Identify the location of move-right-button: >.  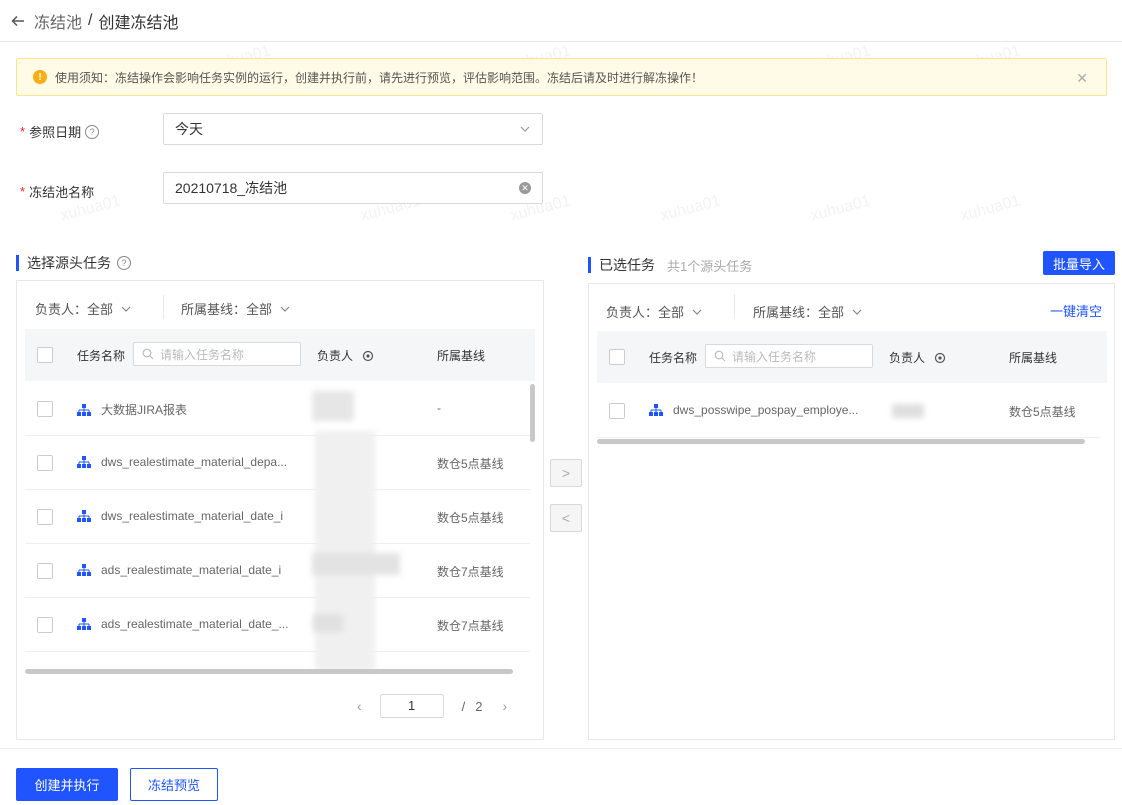
(566, 473).